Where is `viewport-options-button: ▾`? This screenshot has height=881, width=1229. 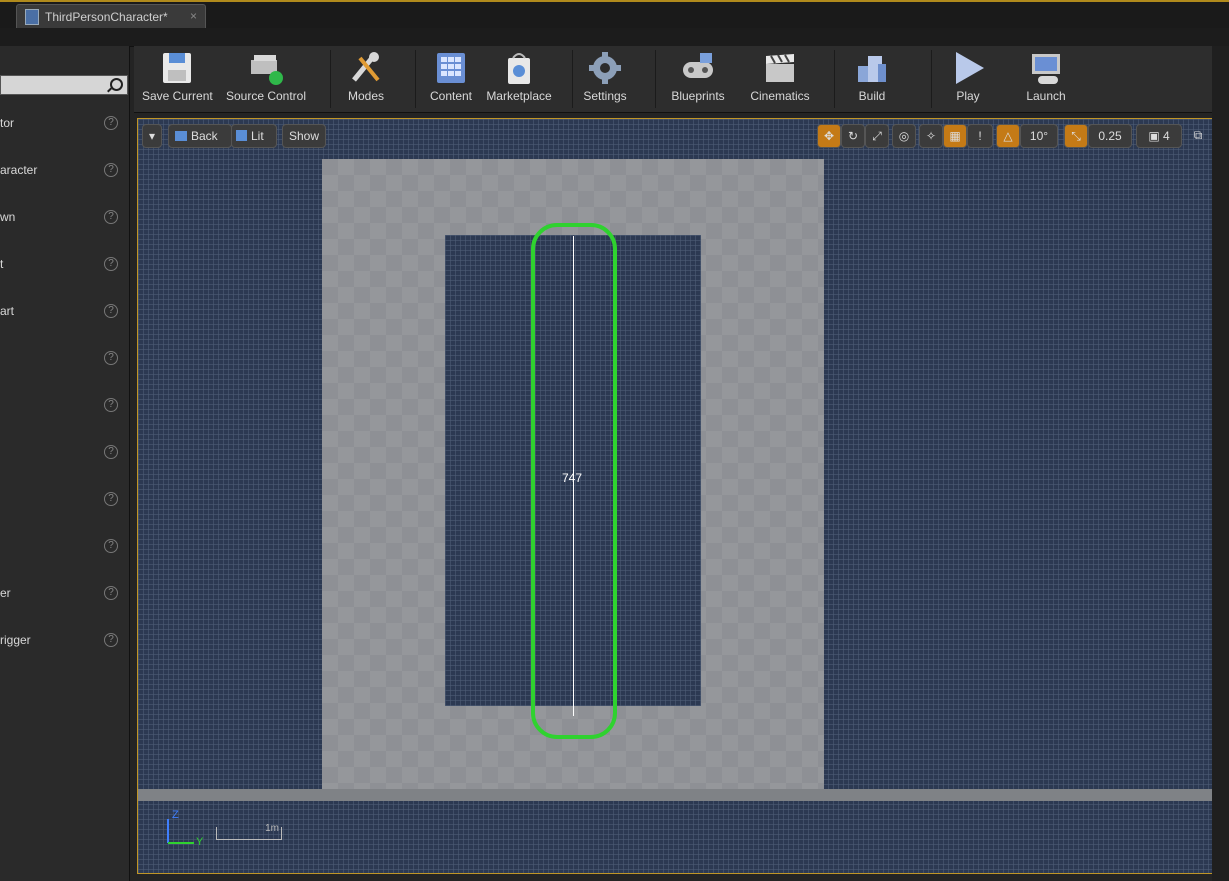 viewport-options-button: ▾ is located at coordinates (152, 136).